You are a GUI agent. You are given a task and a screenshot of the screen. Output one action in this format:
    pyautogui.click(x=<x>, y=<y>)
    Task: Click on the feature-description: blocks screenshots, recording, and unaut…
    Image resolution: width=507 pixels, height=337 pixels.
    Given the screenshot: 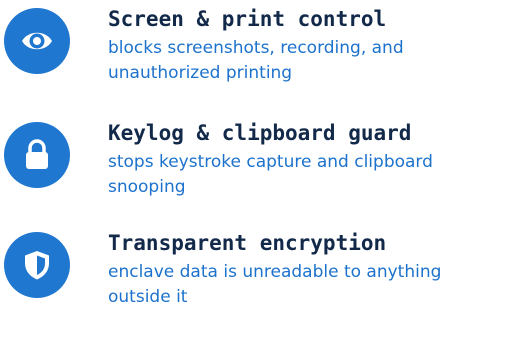 What is the action you would take?
    pyautogui.click(x=256, y=60)
    